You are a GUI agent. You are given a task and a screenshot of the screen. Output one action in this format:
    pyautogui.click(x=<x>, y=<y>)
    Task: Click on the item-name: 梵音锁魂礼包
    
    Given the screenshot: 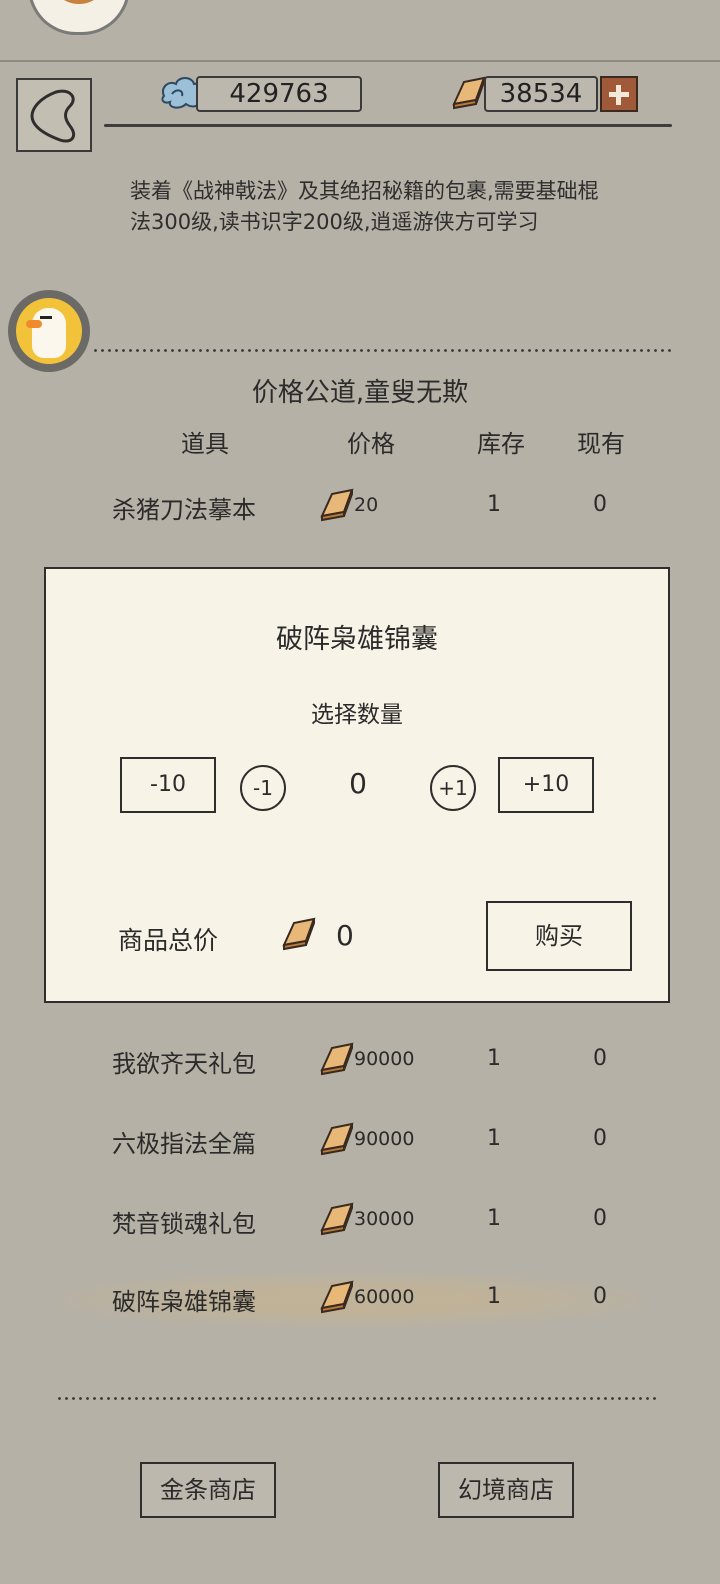 What is the action you would take?
    pyautogui.click(x=184, y=1224)
    